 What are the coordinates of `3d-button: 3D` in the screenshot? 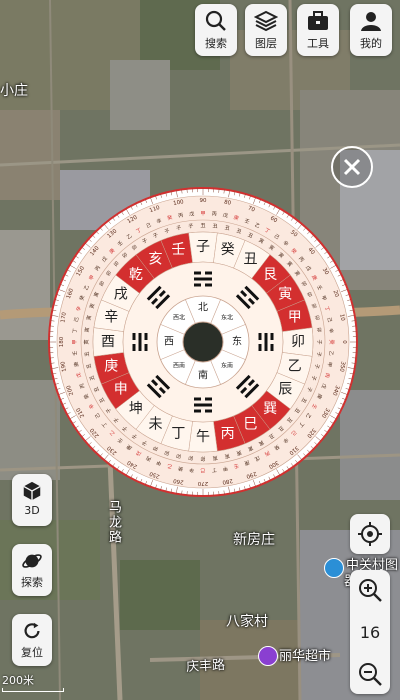 It's located at (32, 500).